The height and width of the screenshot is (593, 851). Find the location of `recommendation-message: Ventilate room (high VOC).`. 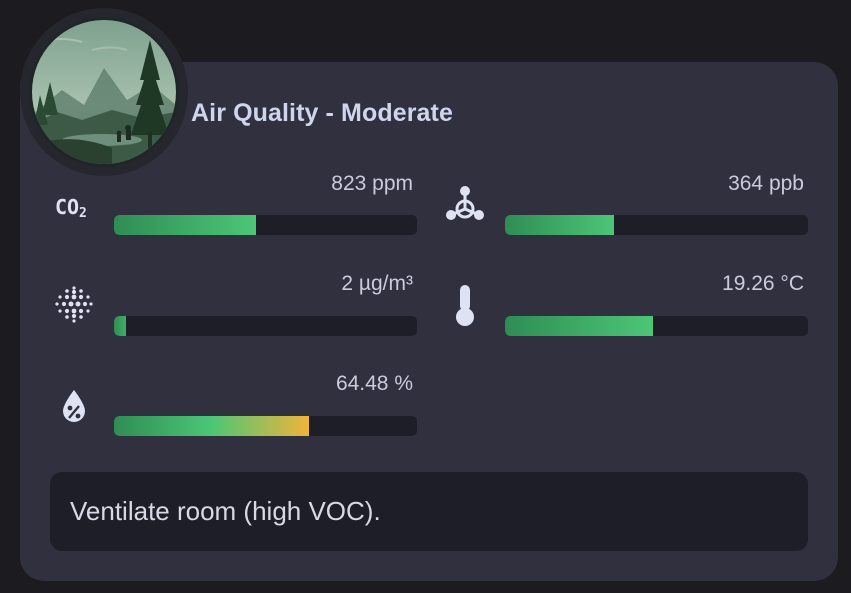

recommendation-message: Ventilate room (high VOC). is located at coordinates (429, 511).